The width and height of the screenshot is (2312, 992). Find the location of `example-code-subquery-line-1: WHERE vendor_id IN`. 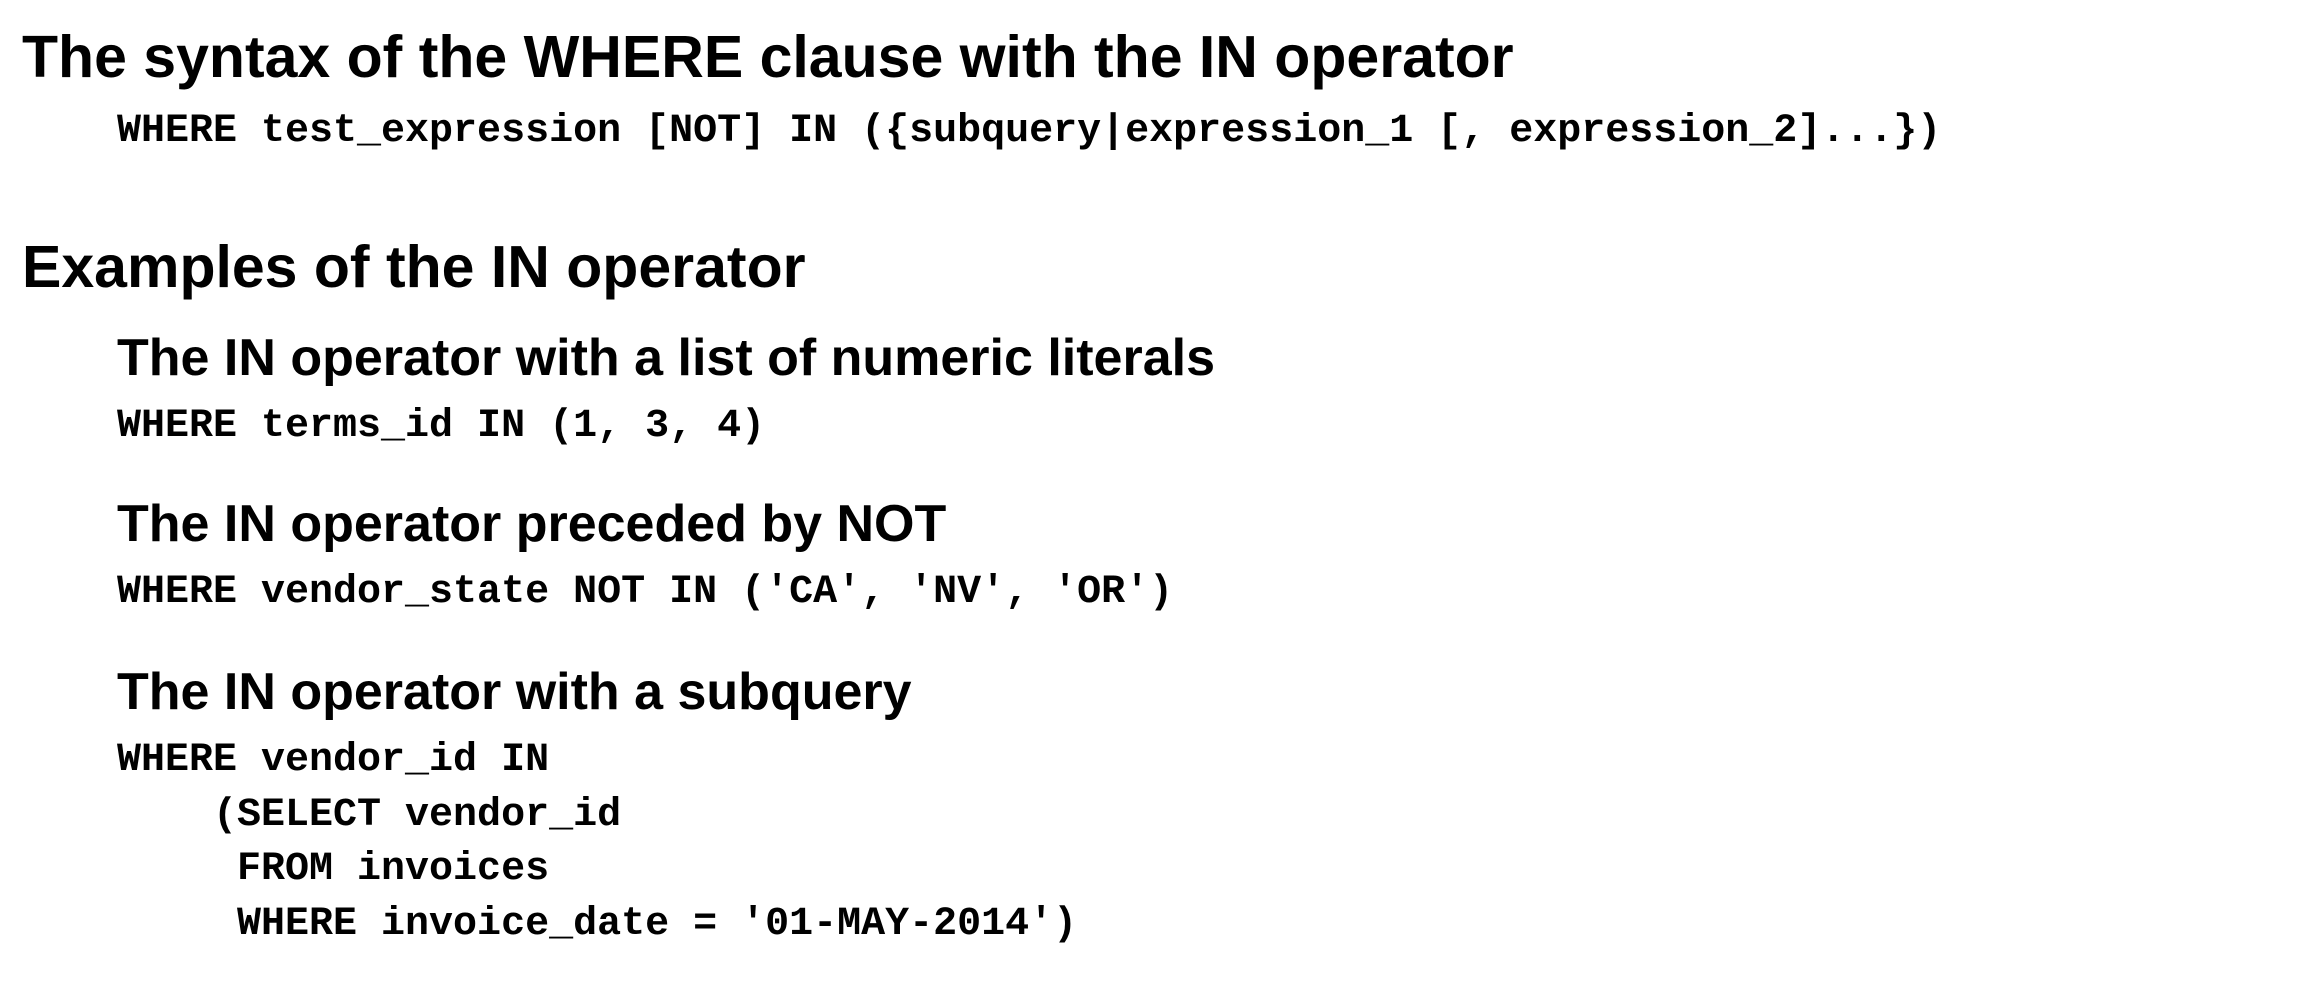

example-code-subquery-line-1: WHERE vendor_id IN is located at coordinates (333, 760).